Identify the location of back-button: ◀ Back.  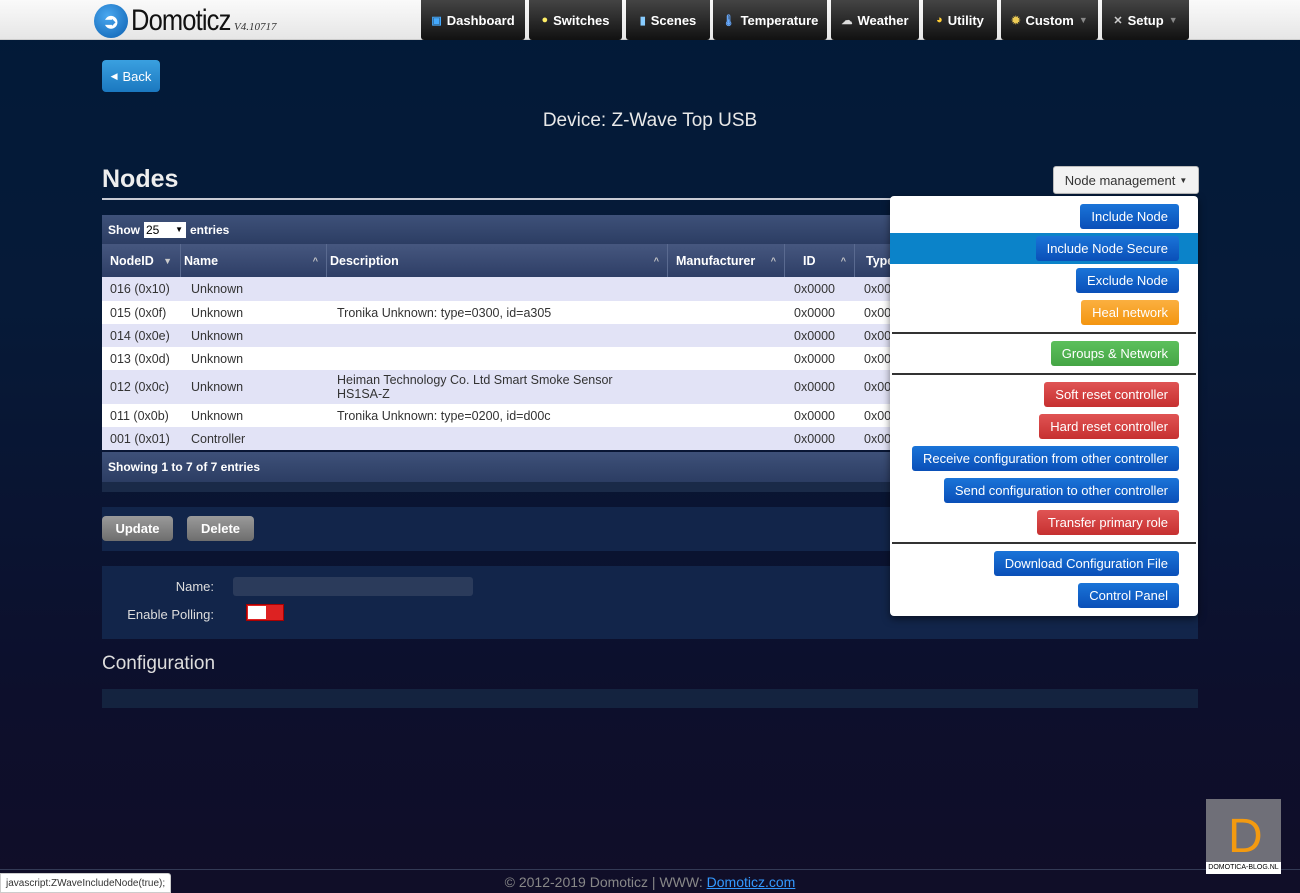
(131, 76).